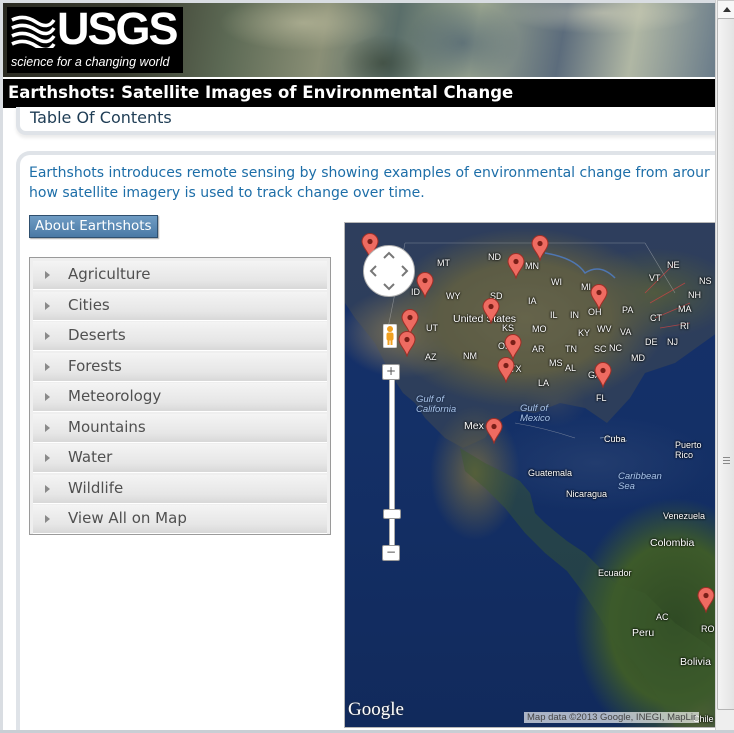 The height and width of the screenshot is (733, 734). Describe the element at coordinates (673, 265) in the screenshot. I see `map-label: NE` at that location.